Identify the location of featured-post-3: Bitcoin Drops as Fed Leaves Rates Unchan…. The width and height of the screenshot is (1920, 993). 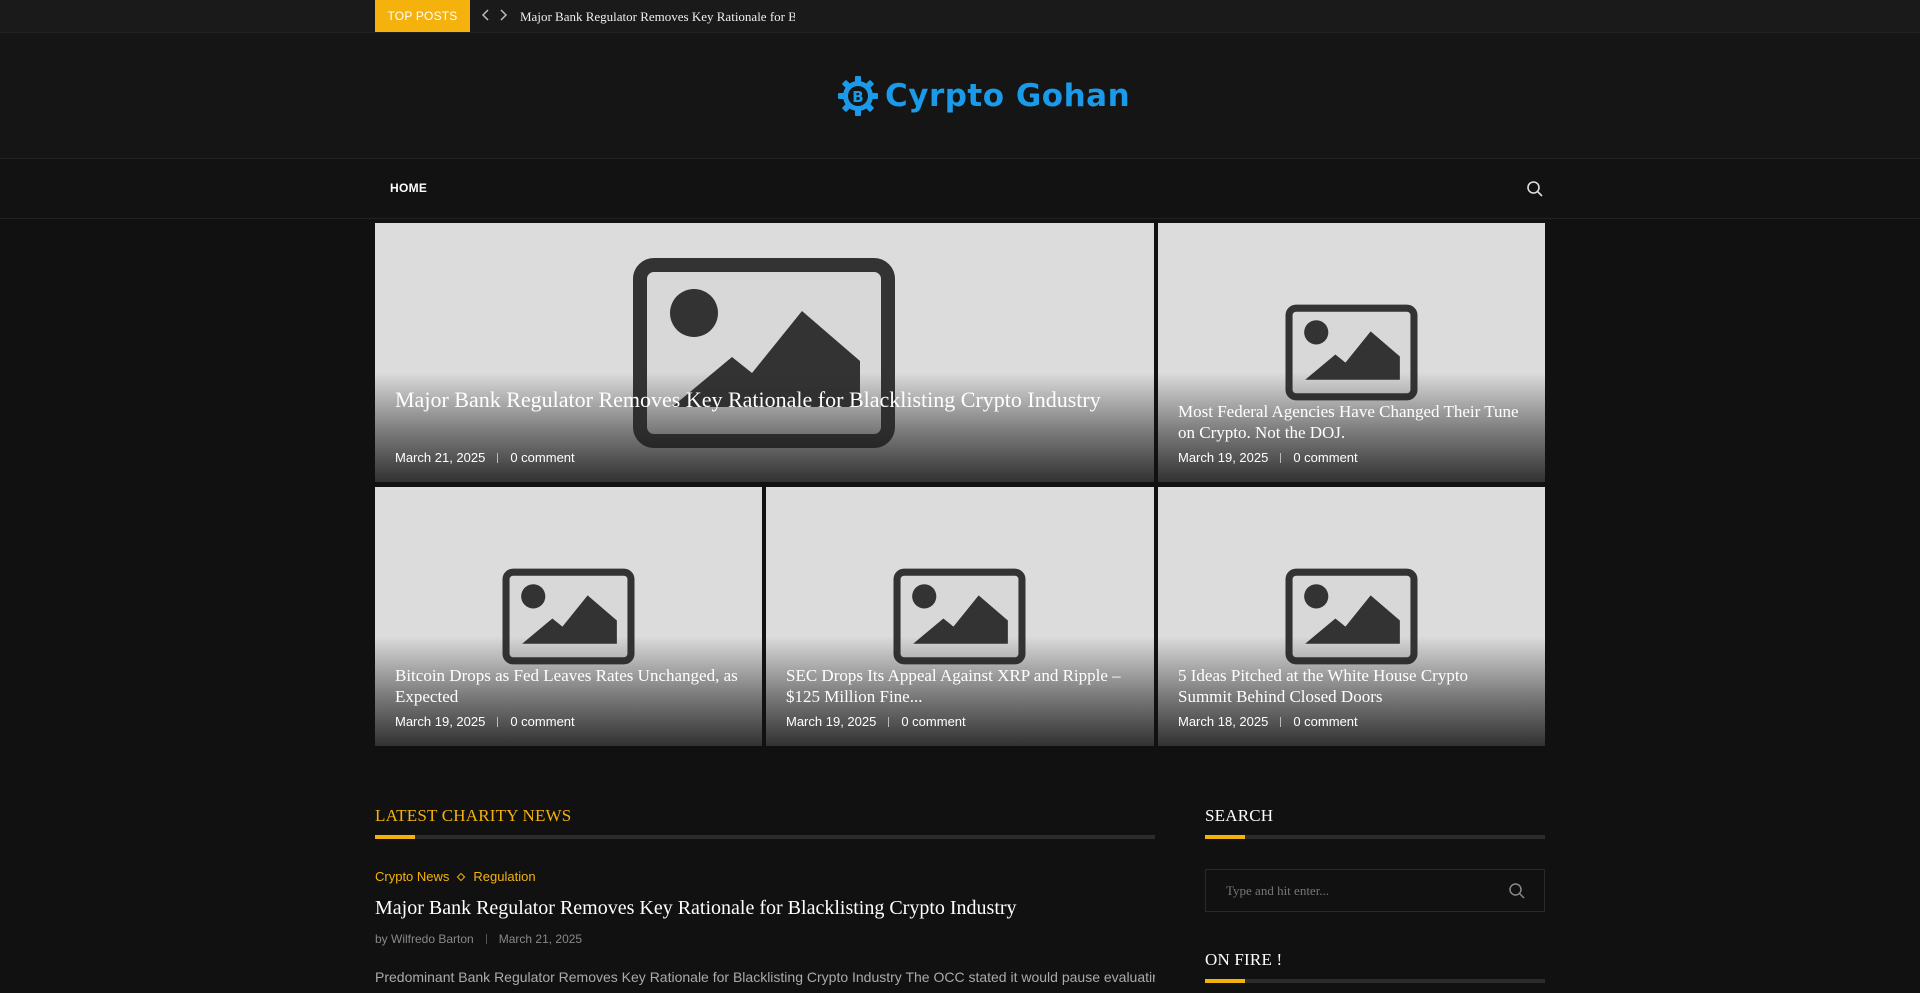
(568, 616).